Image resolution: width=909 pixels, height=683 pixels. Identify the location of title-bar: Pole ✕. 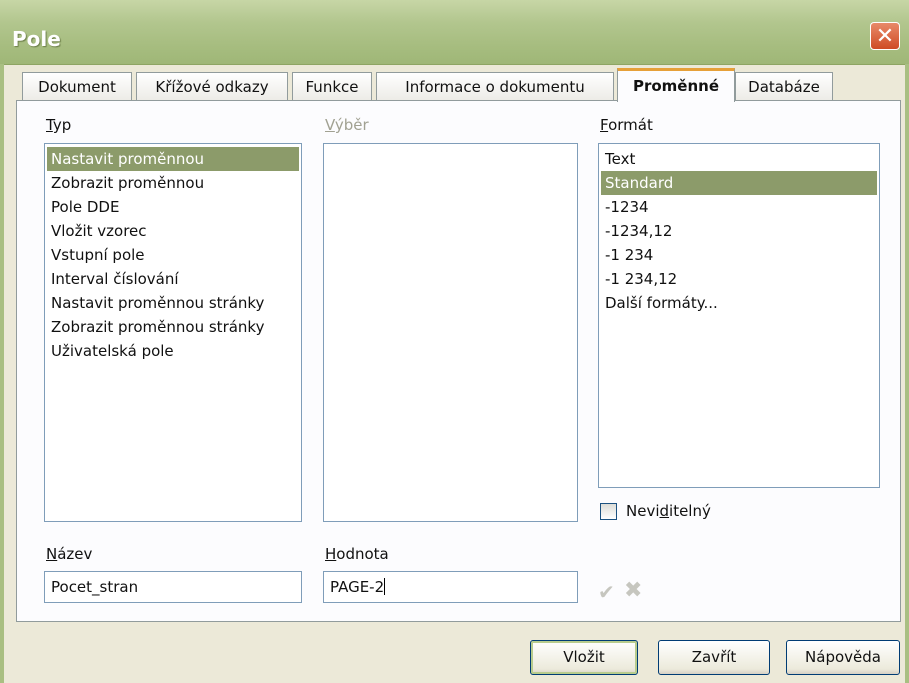
(454, 32).